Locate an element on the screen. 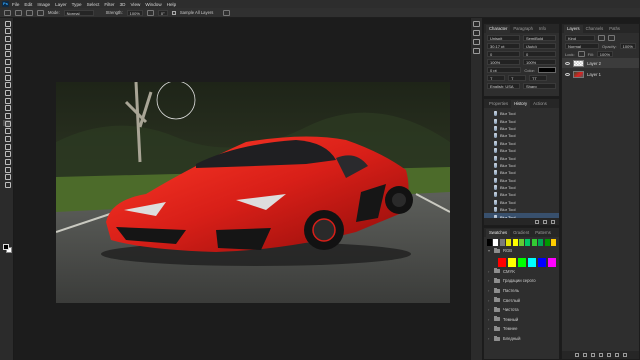 The width and height of the screenshot is (640, 360). horizontal-scale-field: 100% is located at coordinates (539, 62).